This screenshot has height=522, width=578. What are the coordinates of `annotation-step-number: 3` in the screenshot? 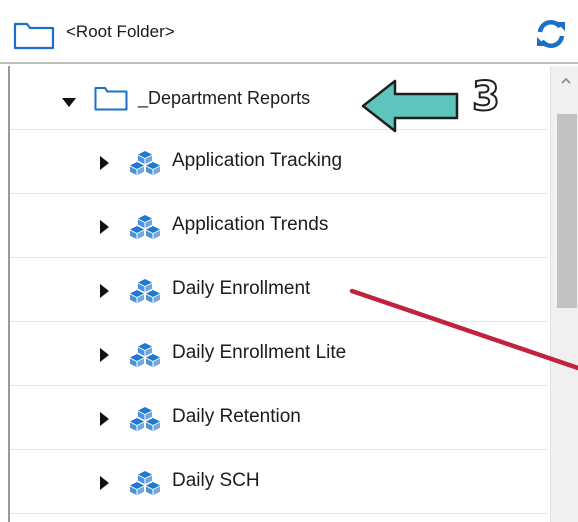 It's located at (486, 97).